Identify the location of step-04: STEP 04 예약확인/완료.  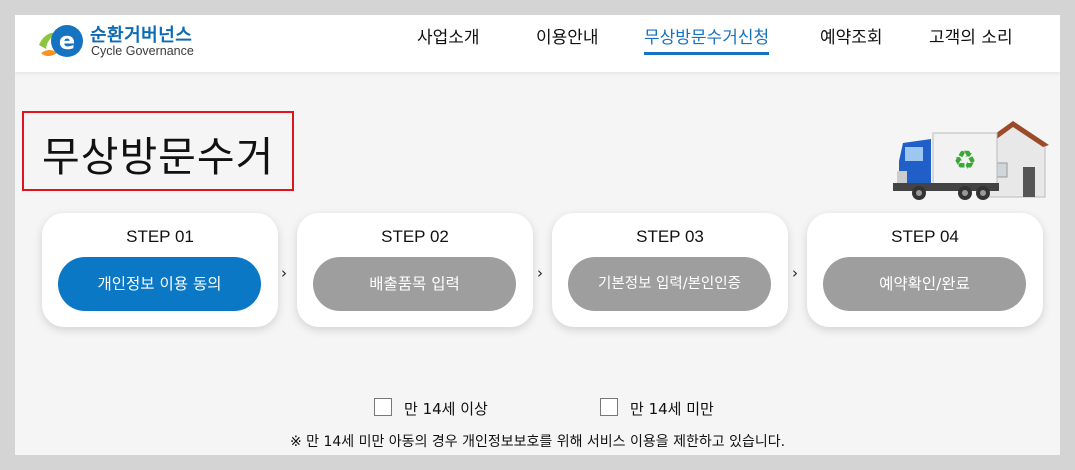
(925, 270).